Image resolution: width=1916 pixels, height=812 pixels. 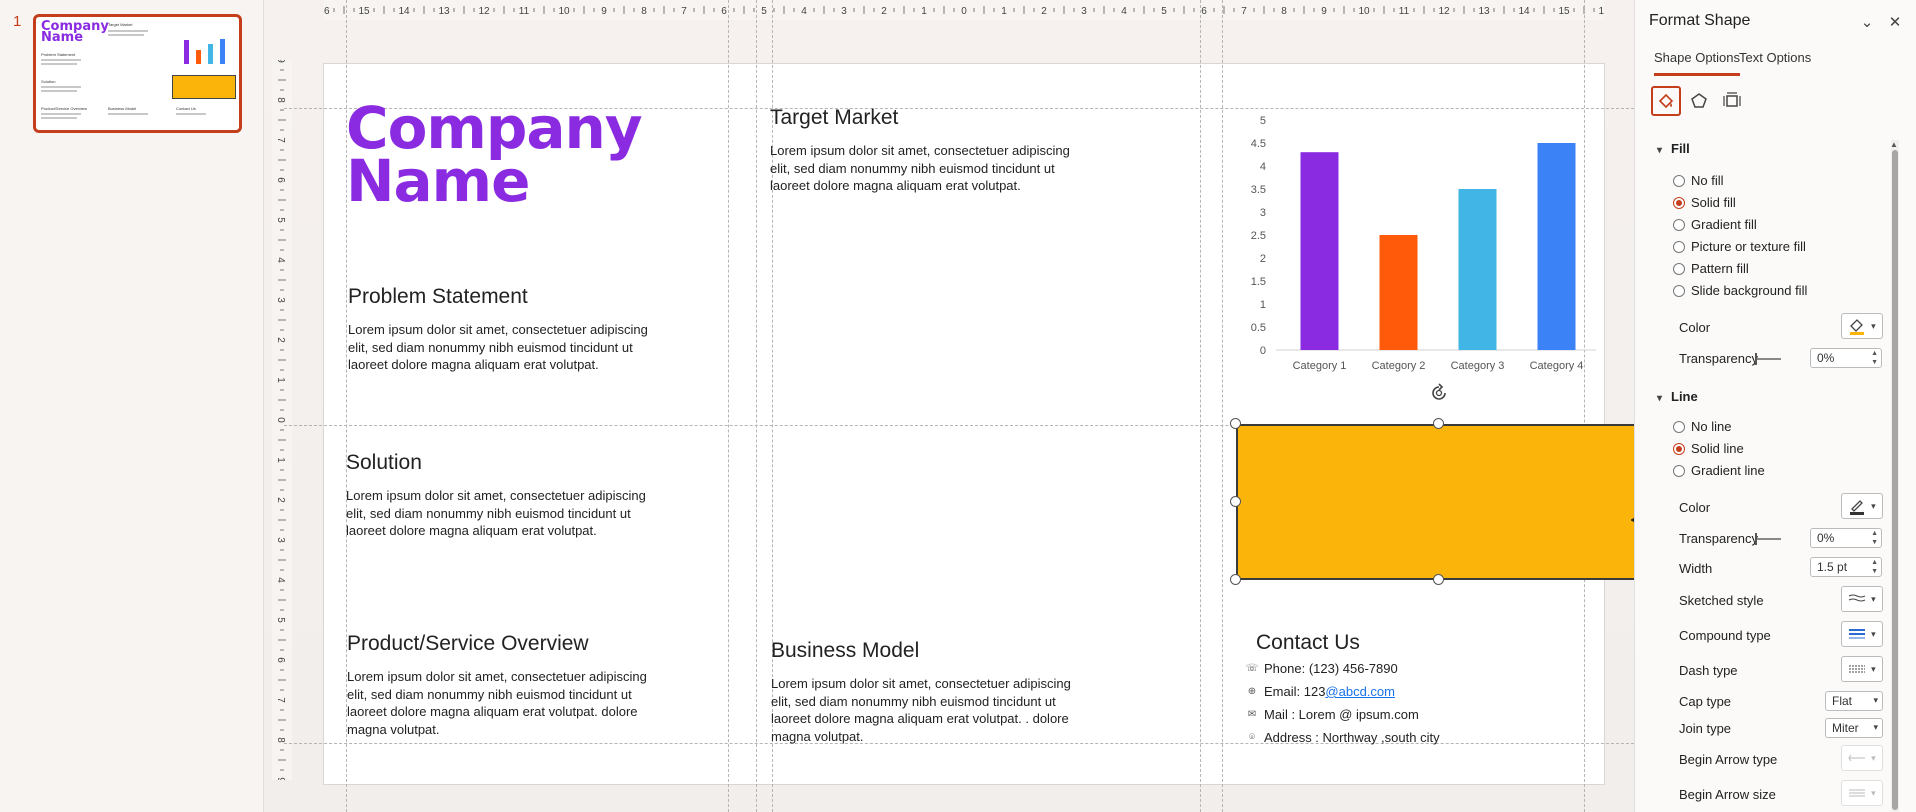 What do you see at coordinates (1698, 180) in the screenshot?
I see `radio-no-fill: No fill` at bounding box center [1698, 180].